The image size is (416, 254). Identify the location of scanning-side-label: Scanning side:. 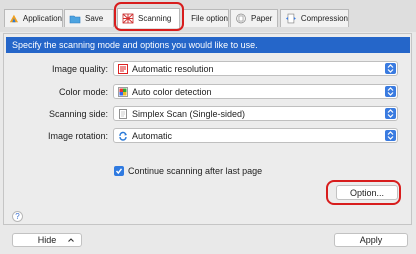
(78, 114).